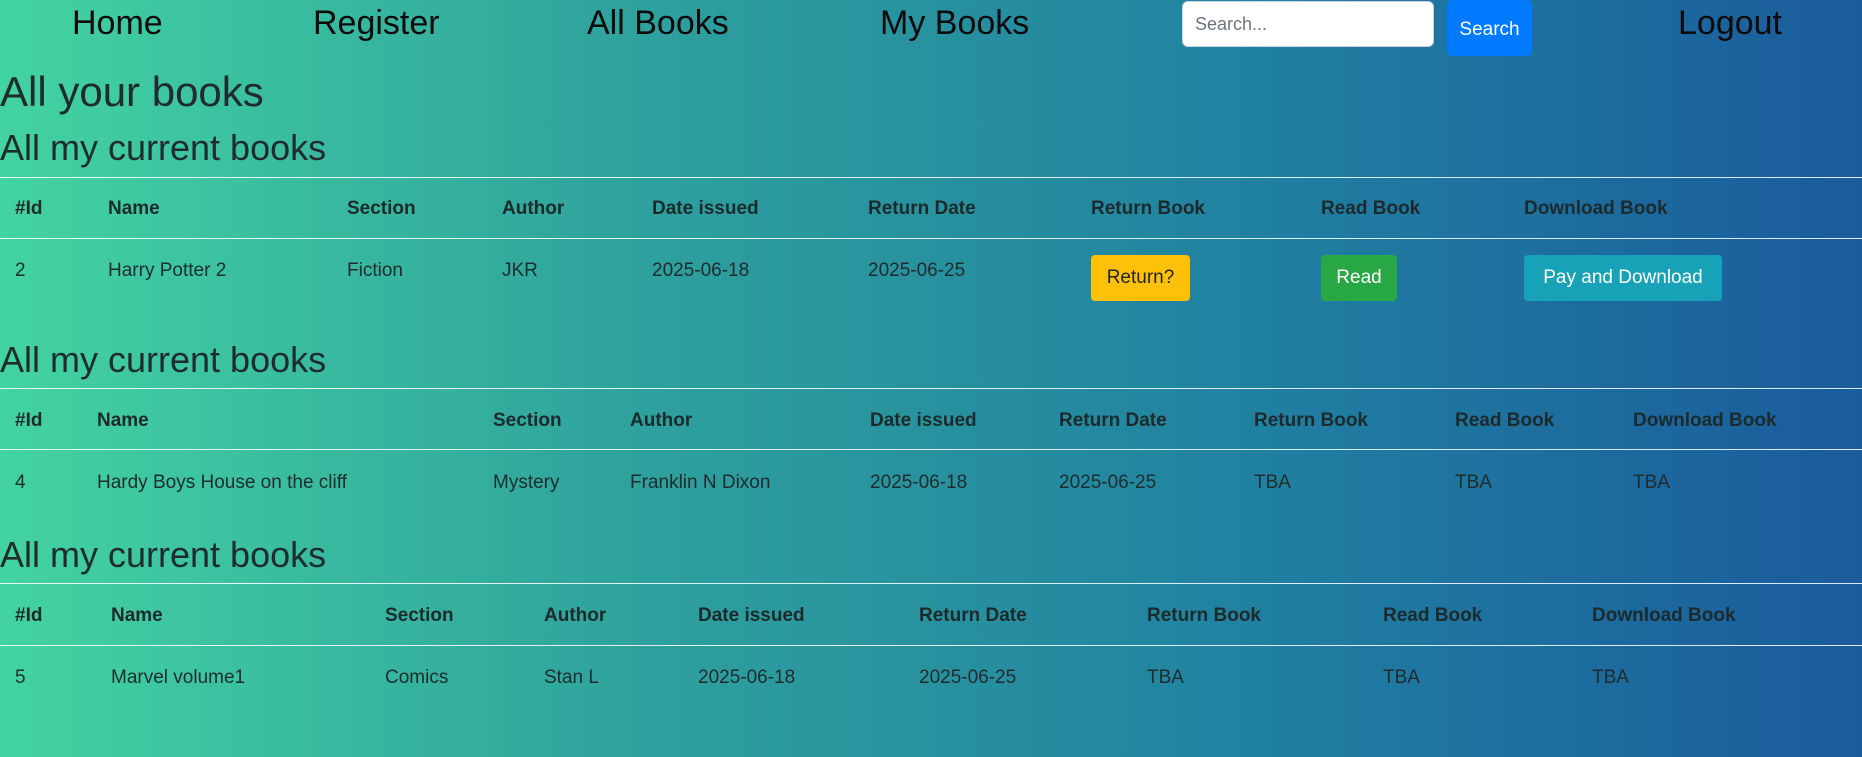 This screenshot has width=1862, height=757. What do you see at coordinates (931, 177) in the screenshot?
I see `table-1-top-rule` at bounding box center [931, 177].